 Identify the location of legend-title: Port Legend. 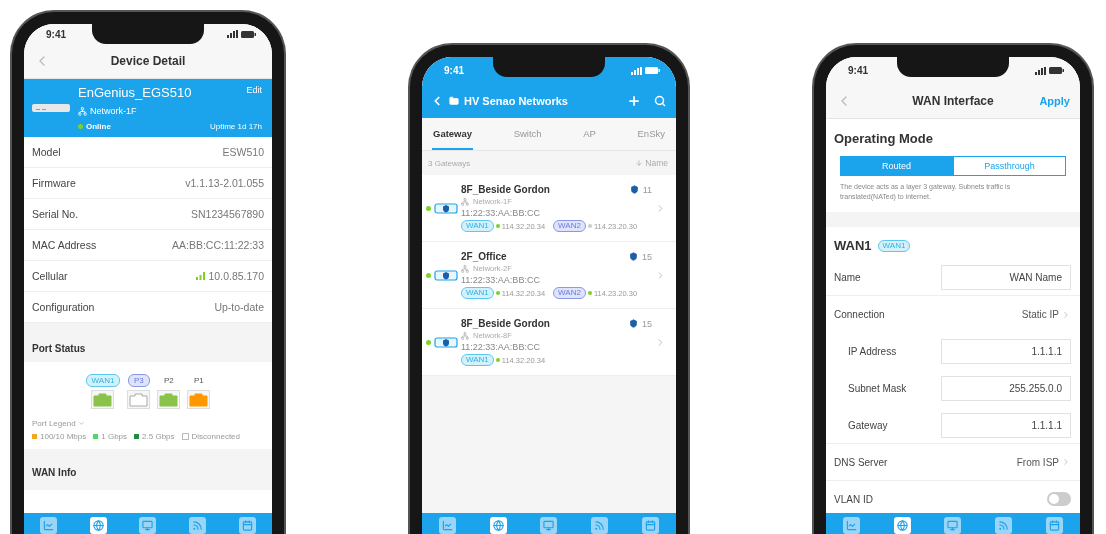
(54, 423).